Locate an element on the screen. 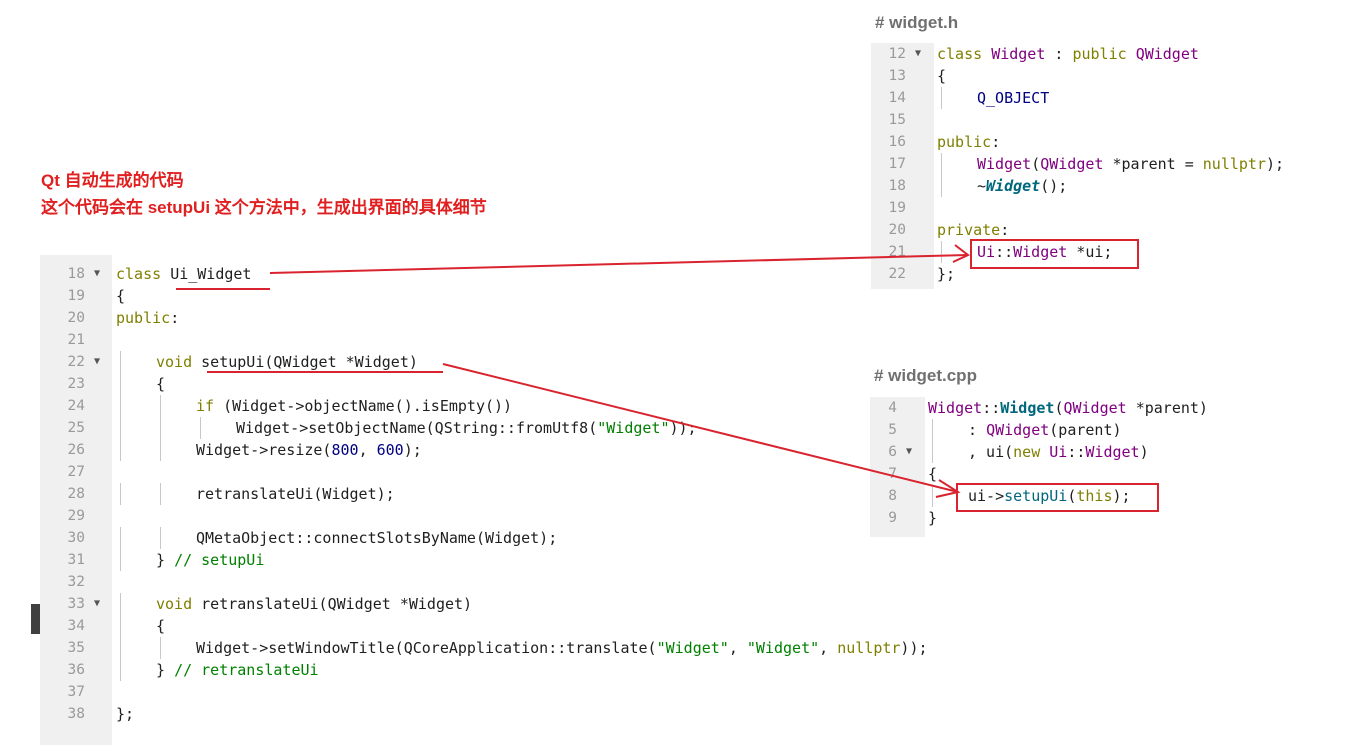  code-line: 32 is located at coordinates (540, 582).